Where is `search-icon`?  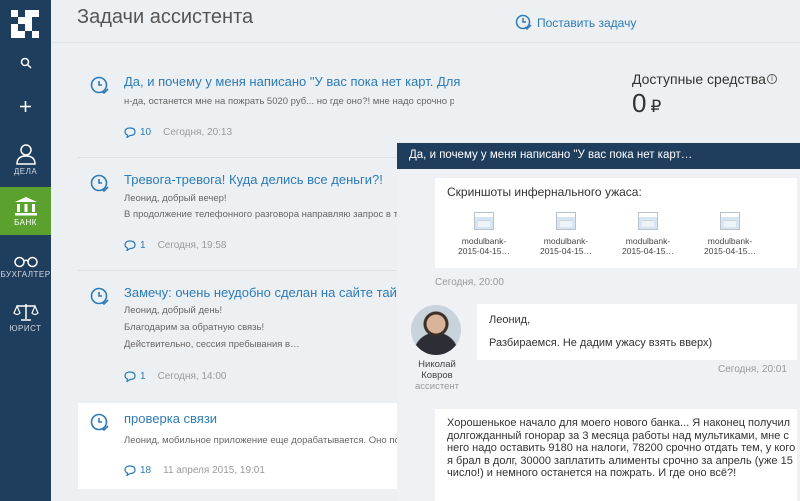 search-icon is located at coordinates (26, 63).